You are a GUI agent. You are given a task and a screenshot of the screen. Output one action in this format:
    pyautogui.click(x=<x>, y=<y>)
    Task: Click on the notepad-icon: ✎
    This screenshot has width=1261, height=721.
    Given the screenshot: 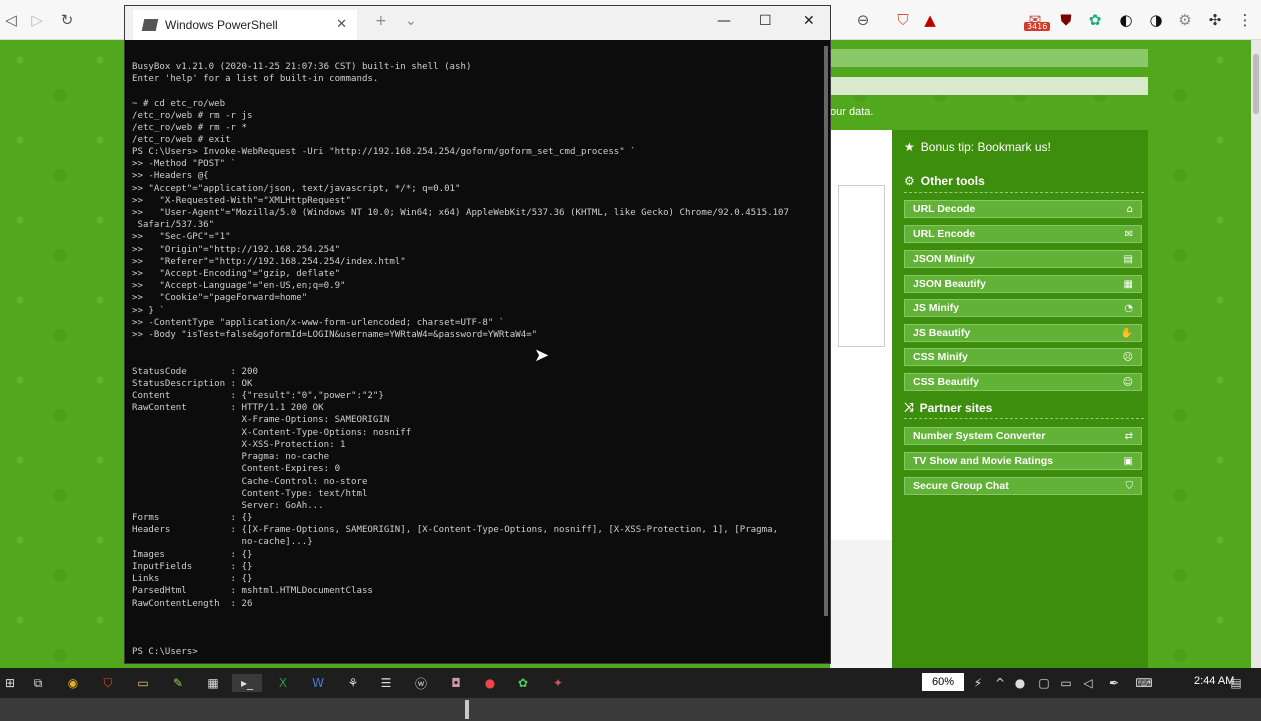 What is the action you would take?
    pyautogui.click(x=178, y=683)
    